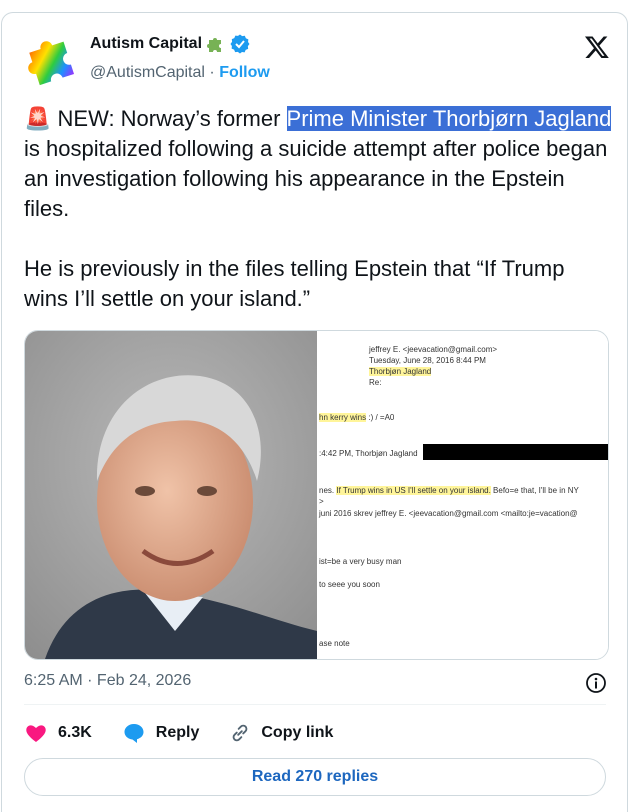  I want to click on doc-line-7: ase note, so click(334, 643).